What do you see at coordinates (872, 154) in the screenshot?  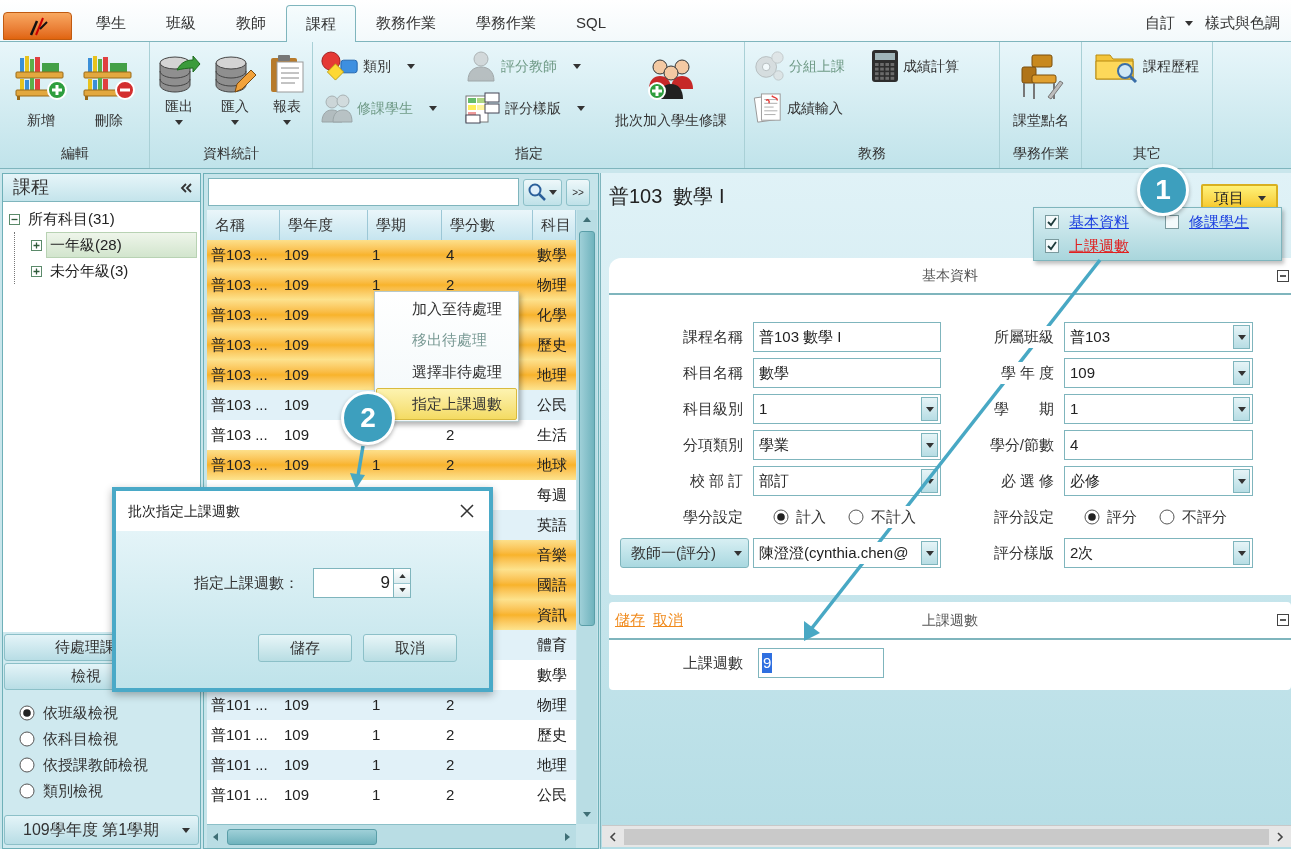 I see `ribbon-group-title: 教務` at bounding box center [872, 154].